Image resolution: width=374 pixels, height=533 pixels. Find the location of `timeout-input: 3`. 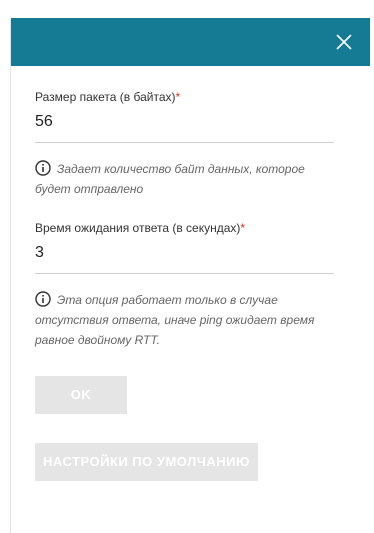

timeout-input: 3 is located at coordinates (184, 254).